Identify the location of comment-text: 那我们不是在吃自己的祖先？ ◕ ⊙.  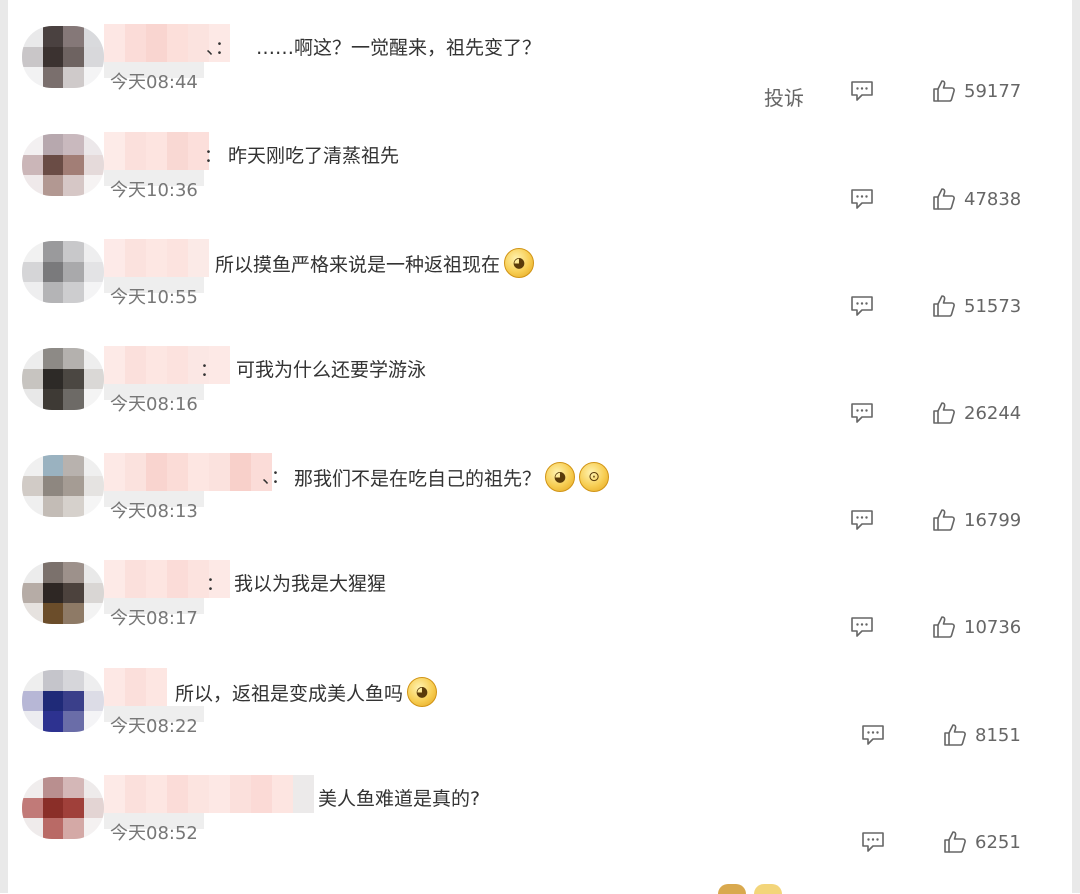
(452, 477).